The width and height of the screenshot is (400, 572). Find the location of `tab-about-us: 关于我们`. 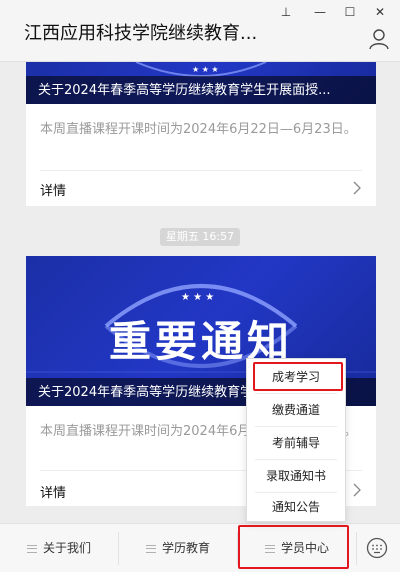

tab-about-us: 关于我们 is located at coordinates (59, 548).